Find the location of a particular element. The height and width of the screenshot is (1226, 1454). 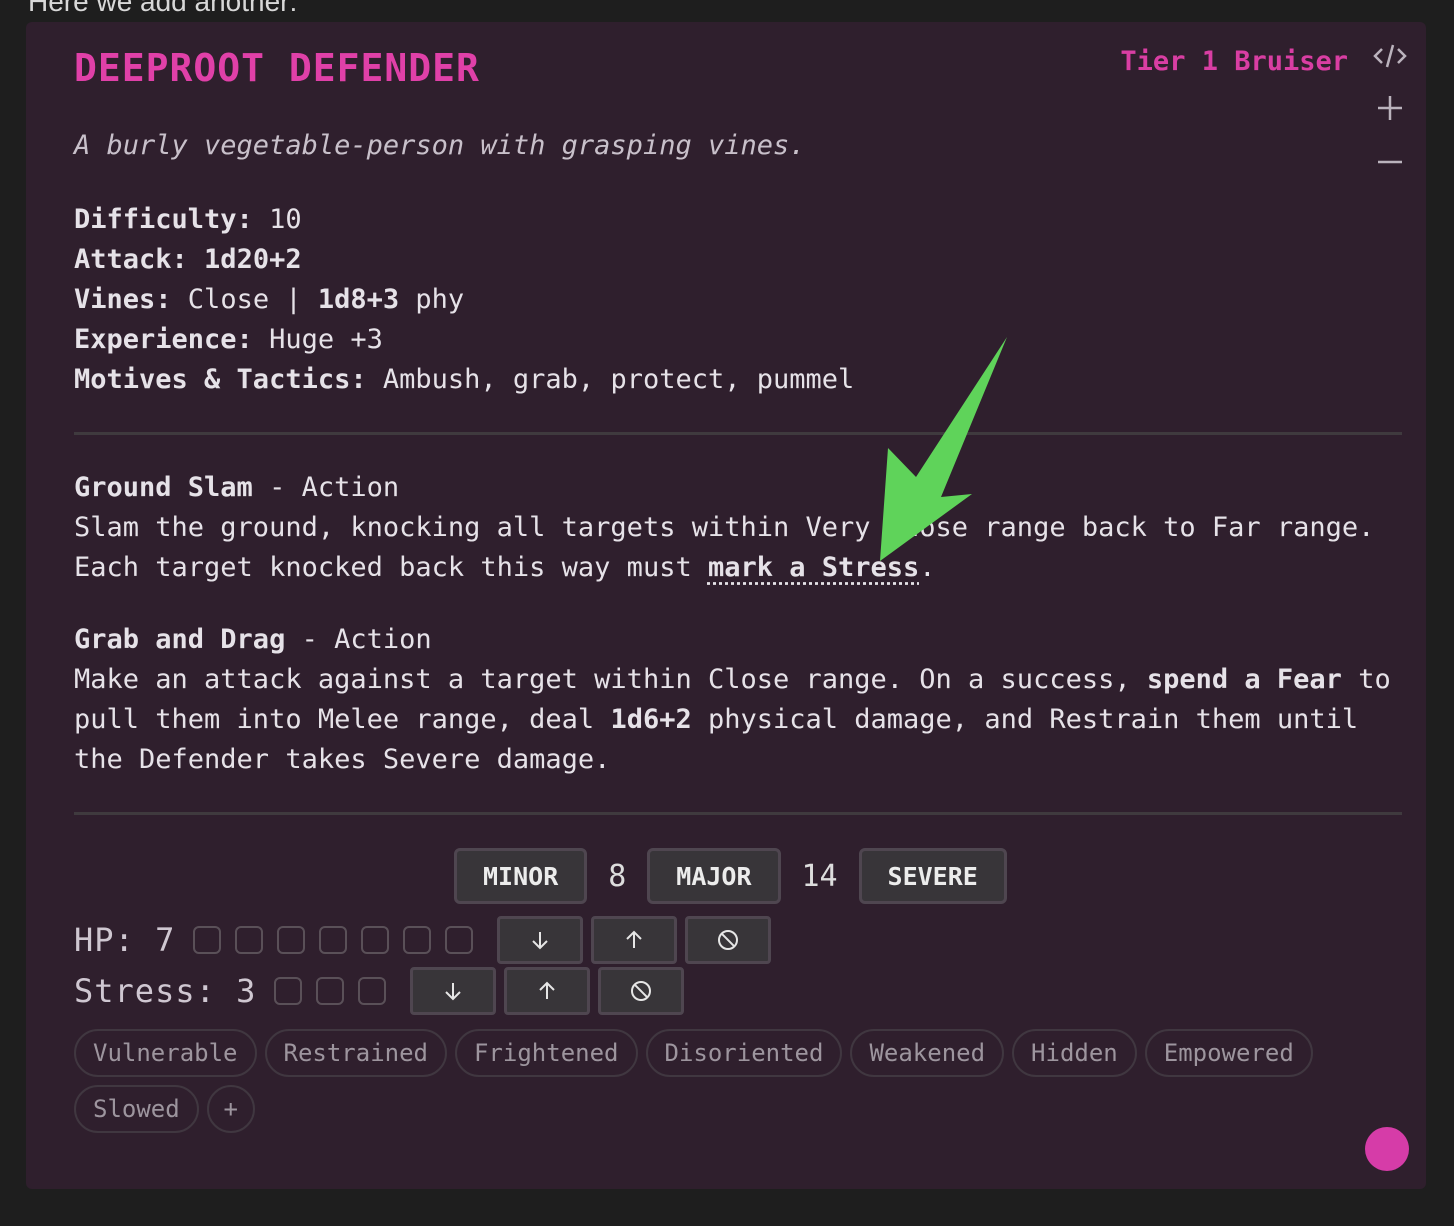

add-condition-button: + is located at coordinates (230, 1109).